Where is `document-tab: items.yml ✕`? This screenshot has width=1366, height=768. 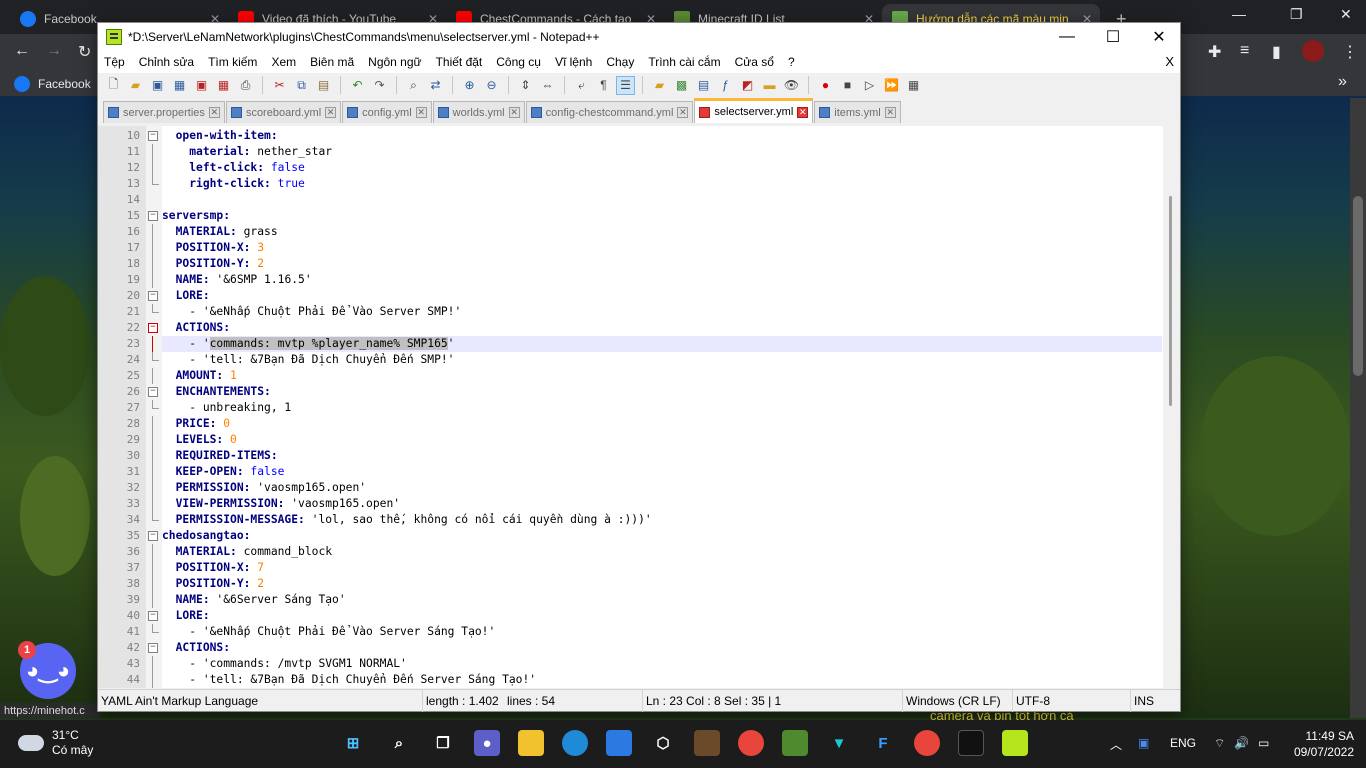
document-tab: items.yml ✕ is located at coordinates (857, 112).